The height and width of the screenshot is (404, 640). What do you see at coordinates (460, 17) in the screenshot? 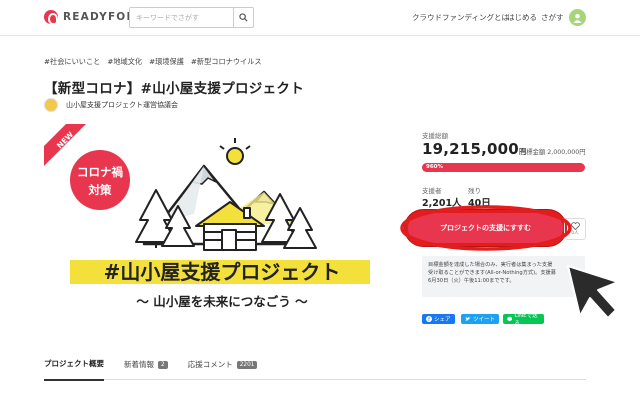
I see `nav-about: クラウドファンディングとは` at bounding box center [460, 17].